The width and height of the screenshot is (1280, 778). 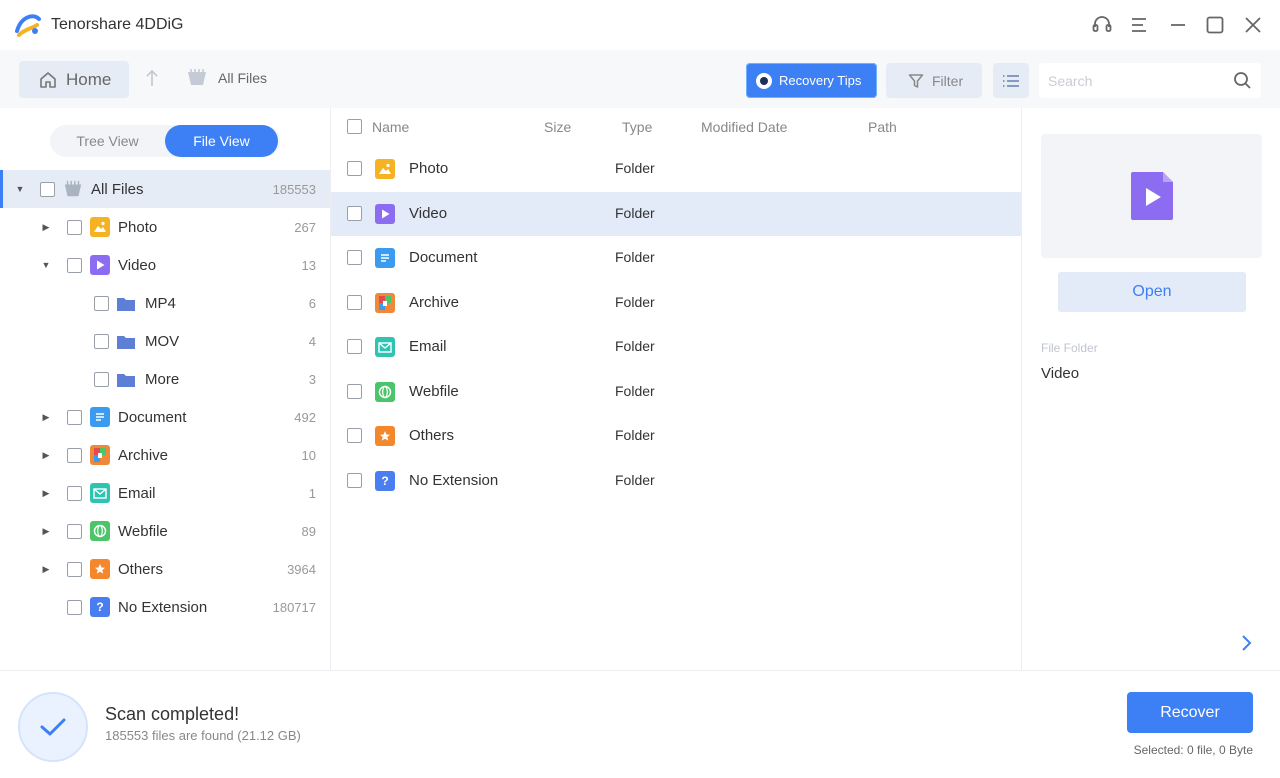 I want to click on webfile-icon, so click(x=385, y=392).